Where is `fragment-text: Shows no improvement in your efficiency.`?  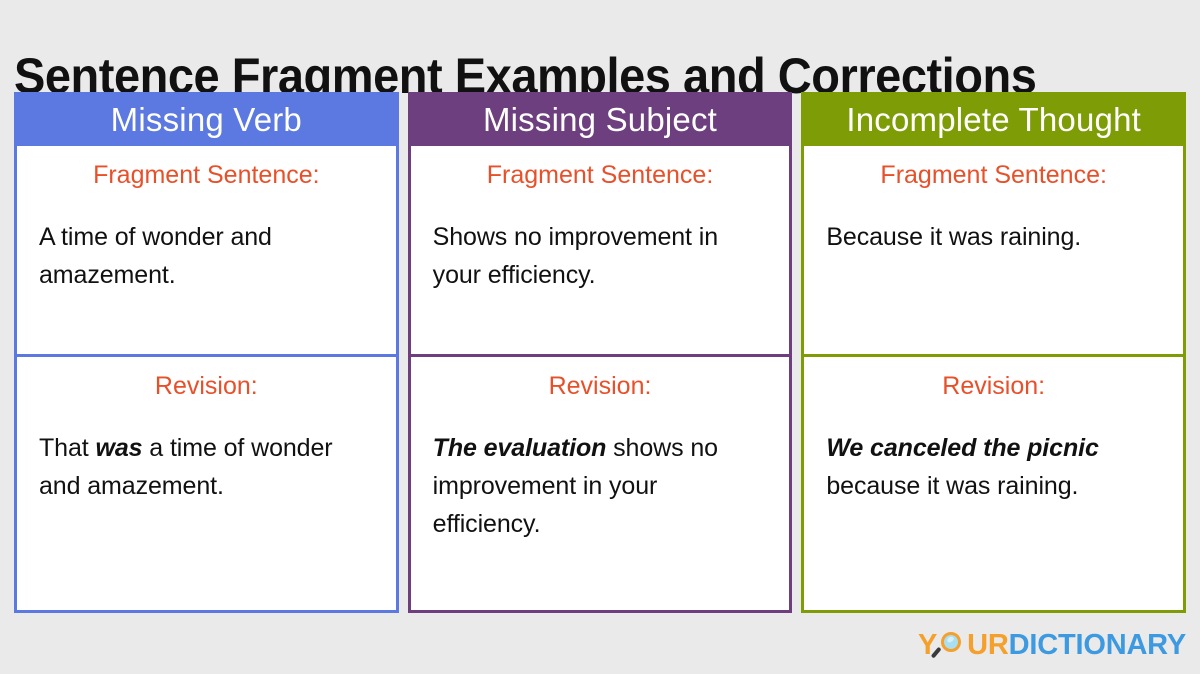
fragment-text: Shows no improvement in your efficiency. is located at coordinates (575, 255).